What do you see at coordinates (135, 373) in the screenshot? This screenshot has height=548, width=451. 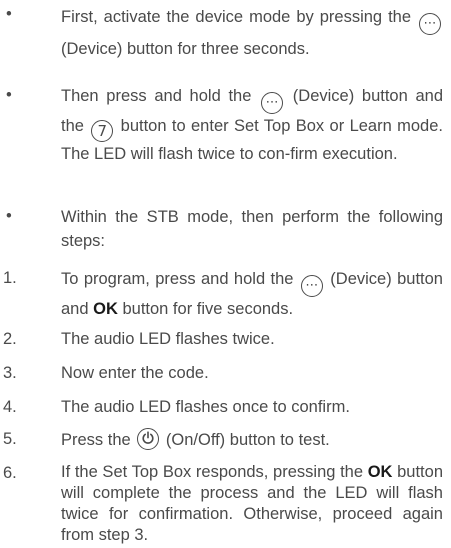 I see `instruction-text: Now enter the code.` at bounding box center [135, 373].